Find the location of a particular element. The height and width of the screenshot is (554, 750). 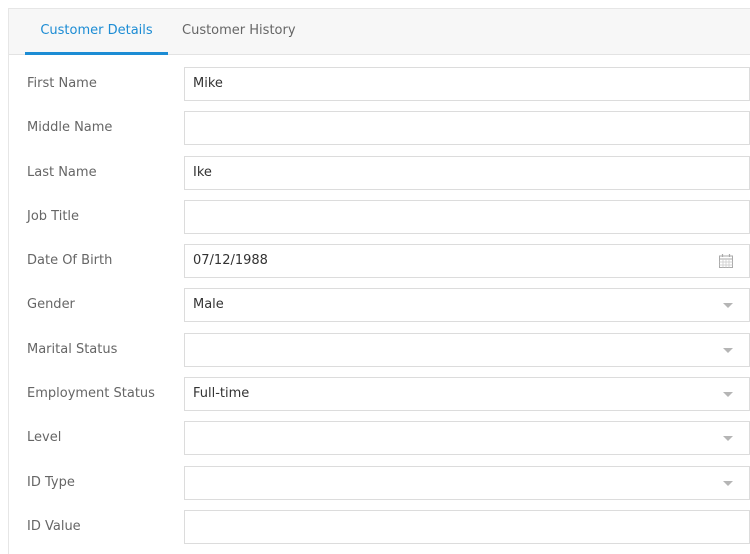

row-first-name: First Name Mike is located at coordinates (379, 84).